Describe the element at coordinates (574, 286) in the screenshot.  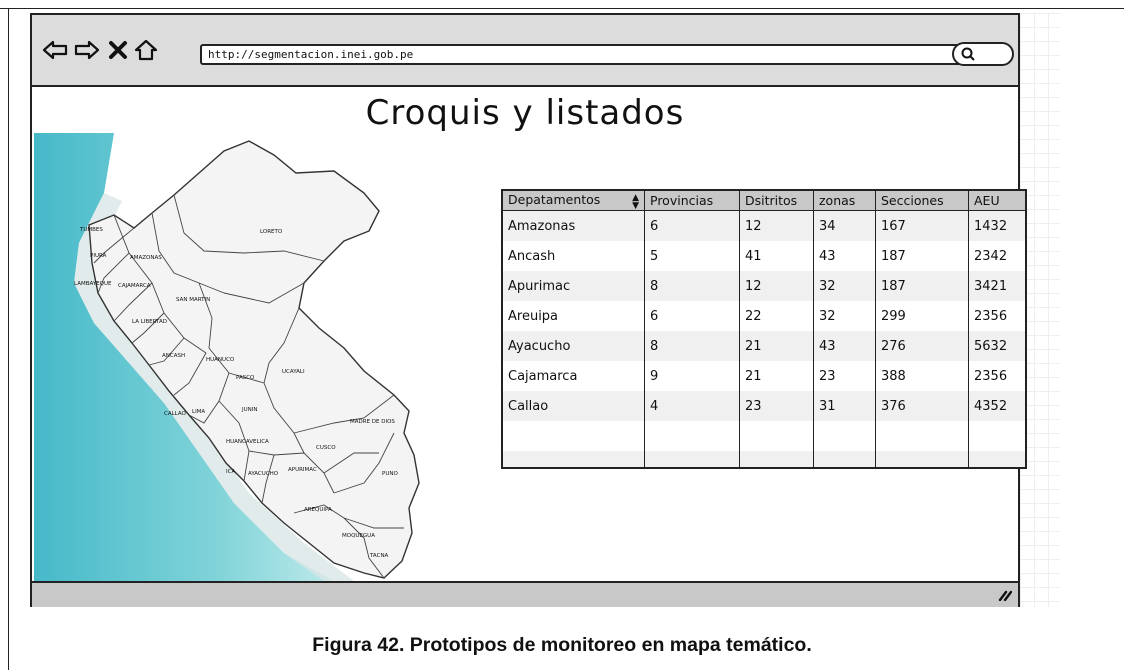
I see `table-cell: Apurimac` at that location.